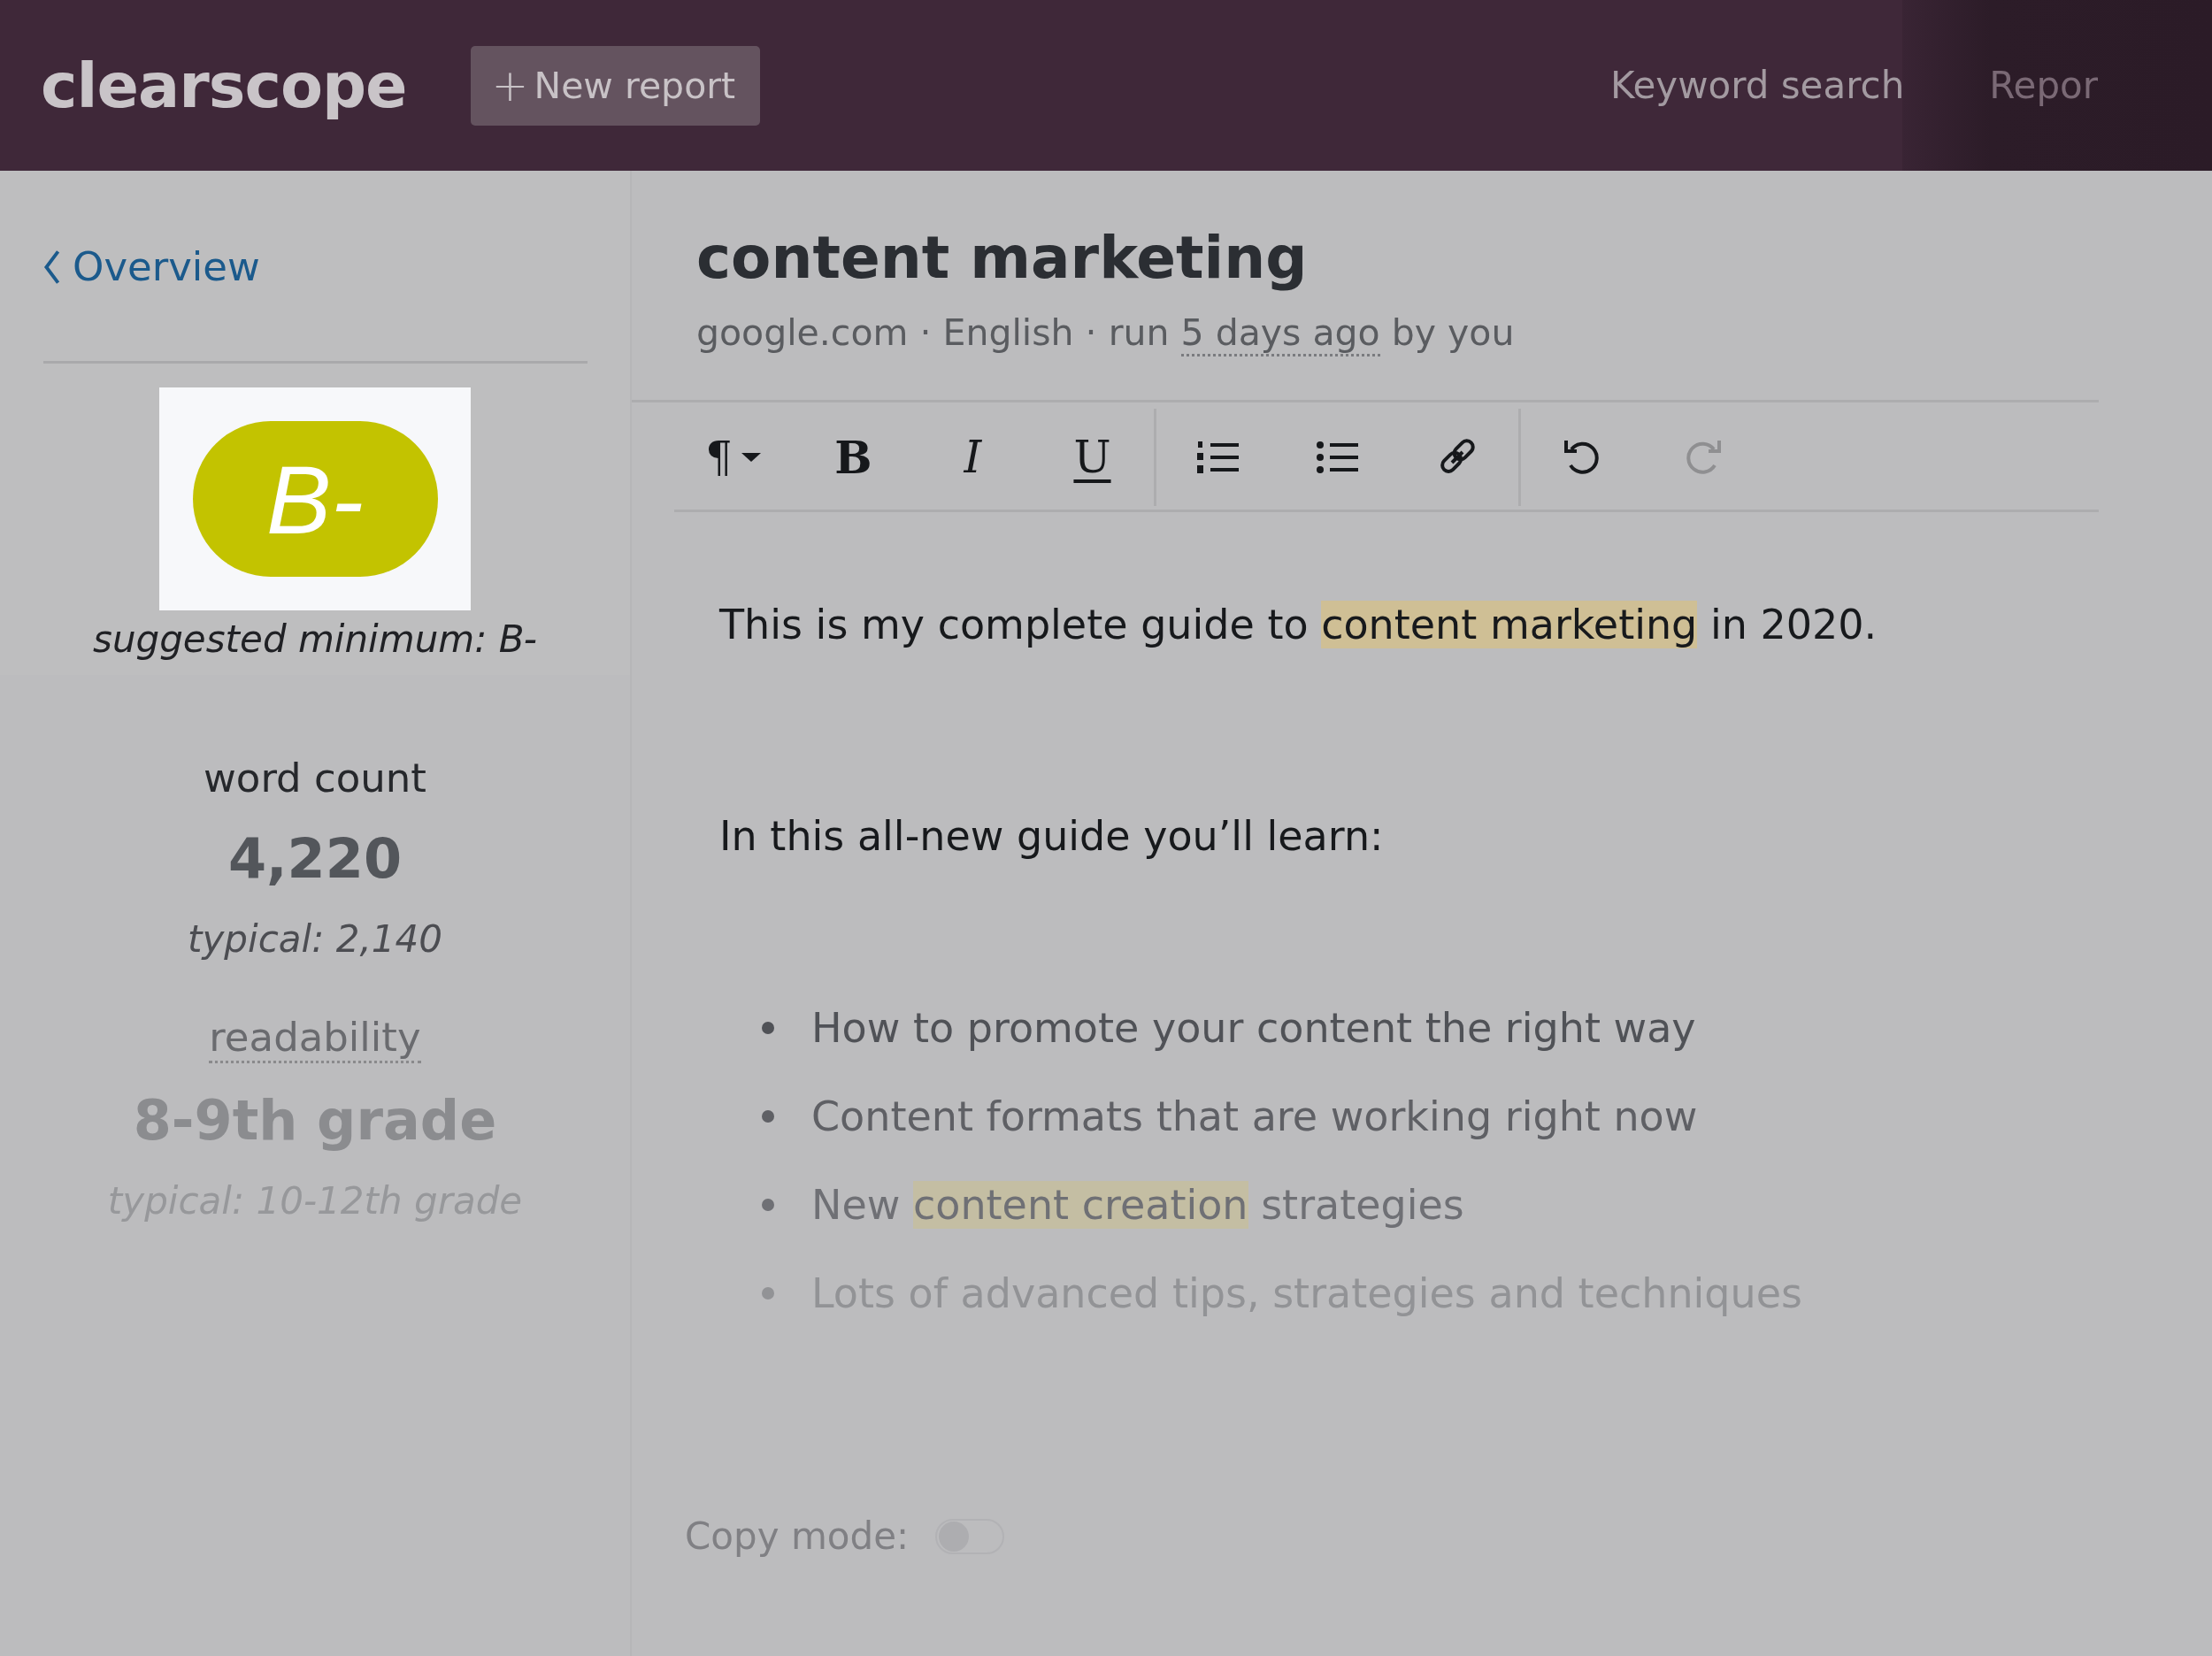 This screenshot has height=1656, width=2212. I want to click on grade-caption: suggested minimum: B-, so click(315, 639).